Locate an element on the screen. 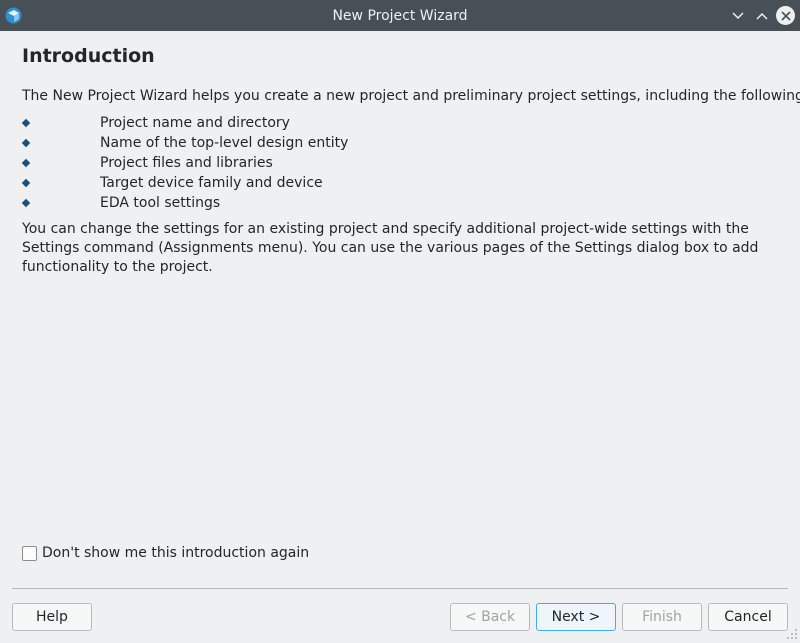 The width and height of the screenshot is (800, 643). window-title: New Project Wizard is located at coordinates (400, 15).